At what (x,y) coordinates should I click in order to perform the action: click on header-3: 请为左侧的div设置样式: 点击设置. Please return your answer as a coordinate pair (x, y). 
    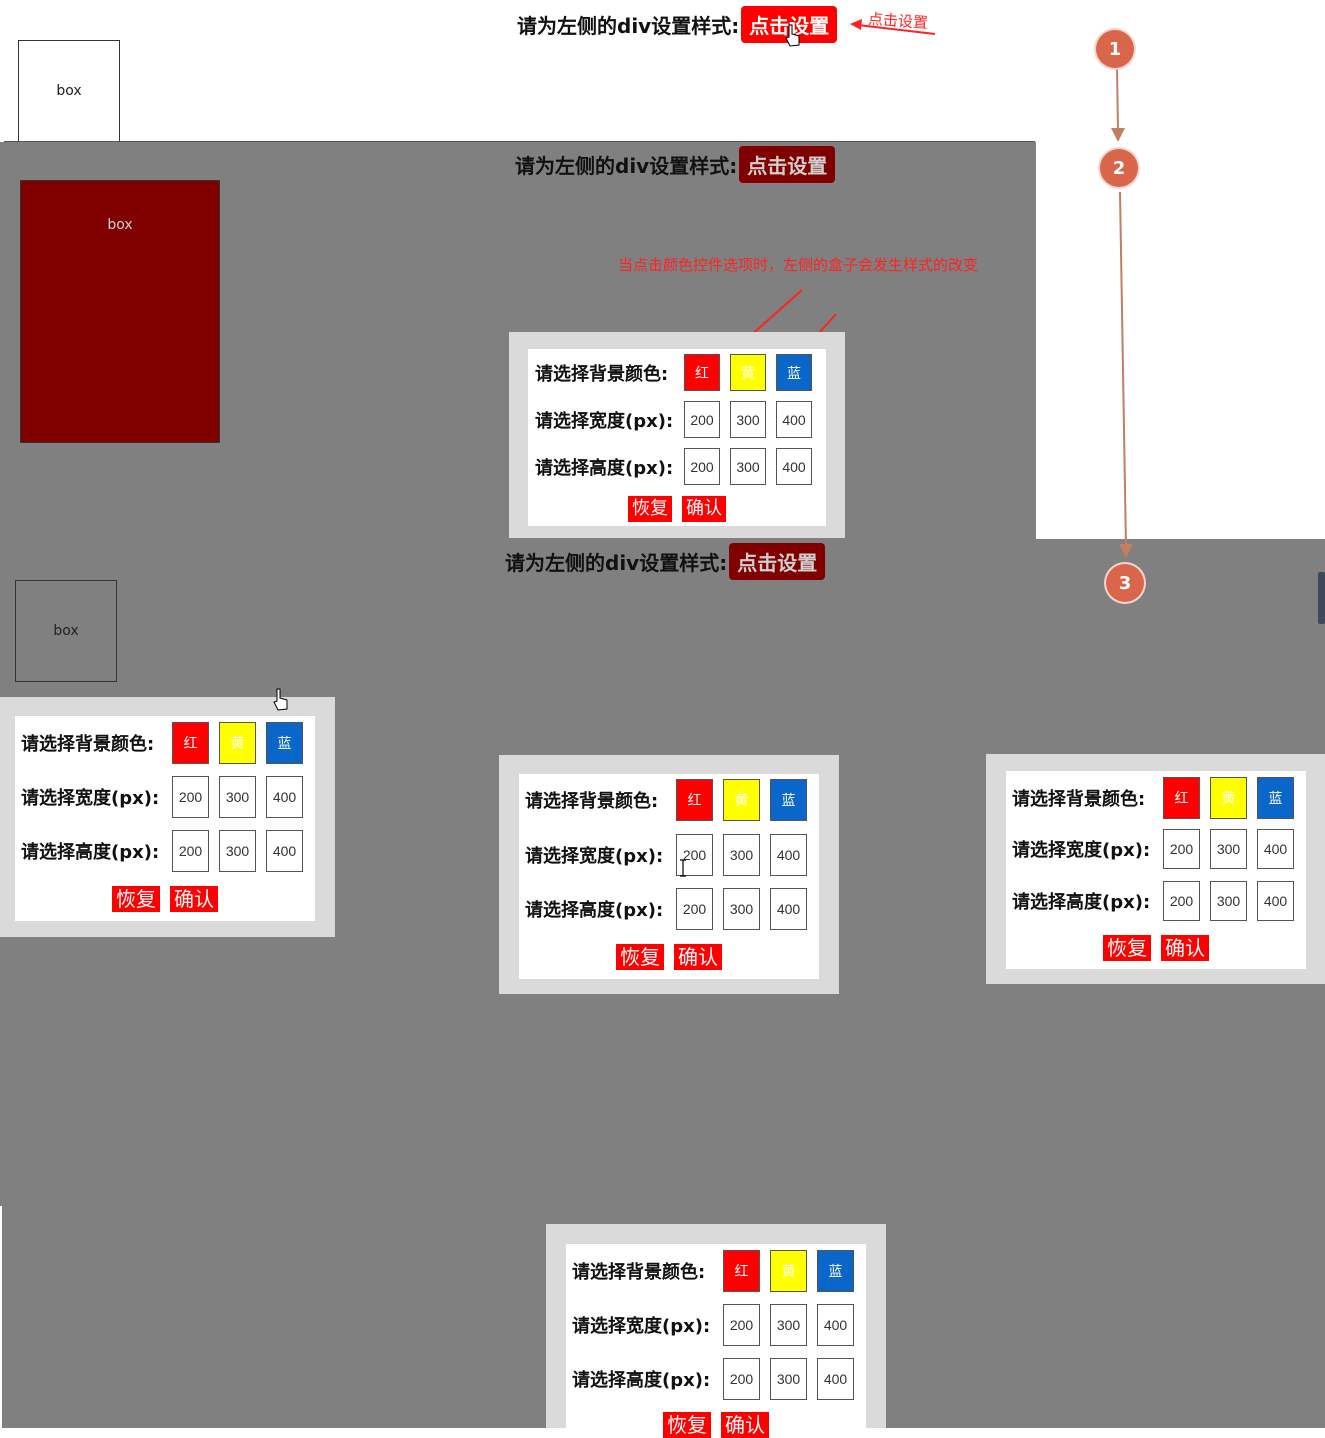
    Looking at the image, I should click on (665, 561).